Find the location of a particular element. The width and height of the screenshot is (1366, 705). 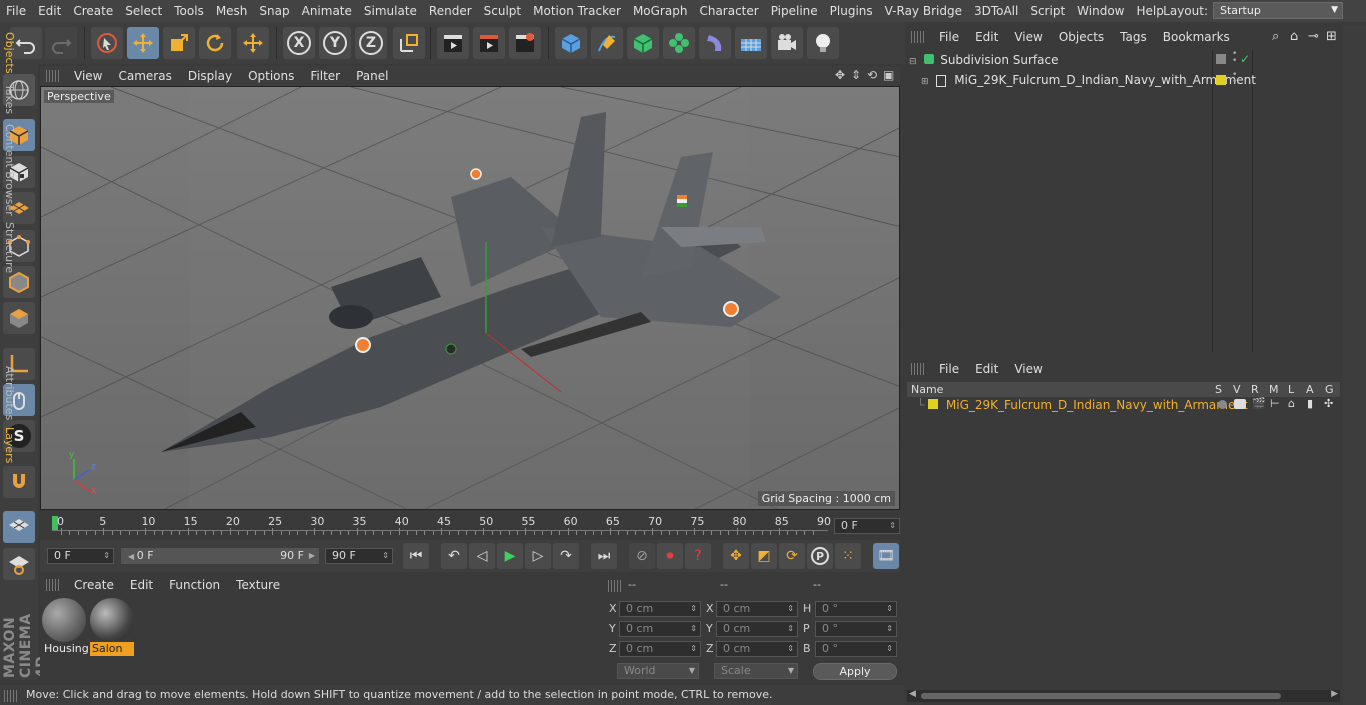

z-axis-button: Z is located at coordinates (371, 43).